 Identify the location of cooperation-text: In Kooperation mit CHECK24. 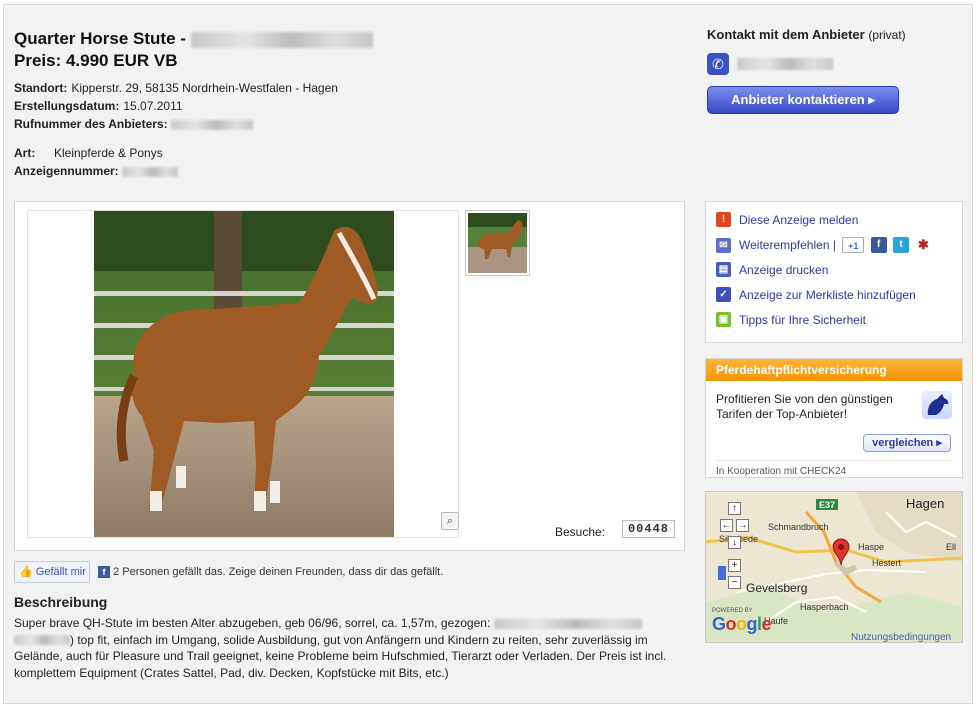
(781, 471).